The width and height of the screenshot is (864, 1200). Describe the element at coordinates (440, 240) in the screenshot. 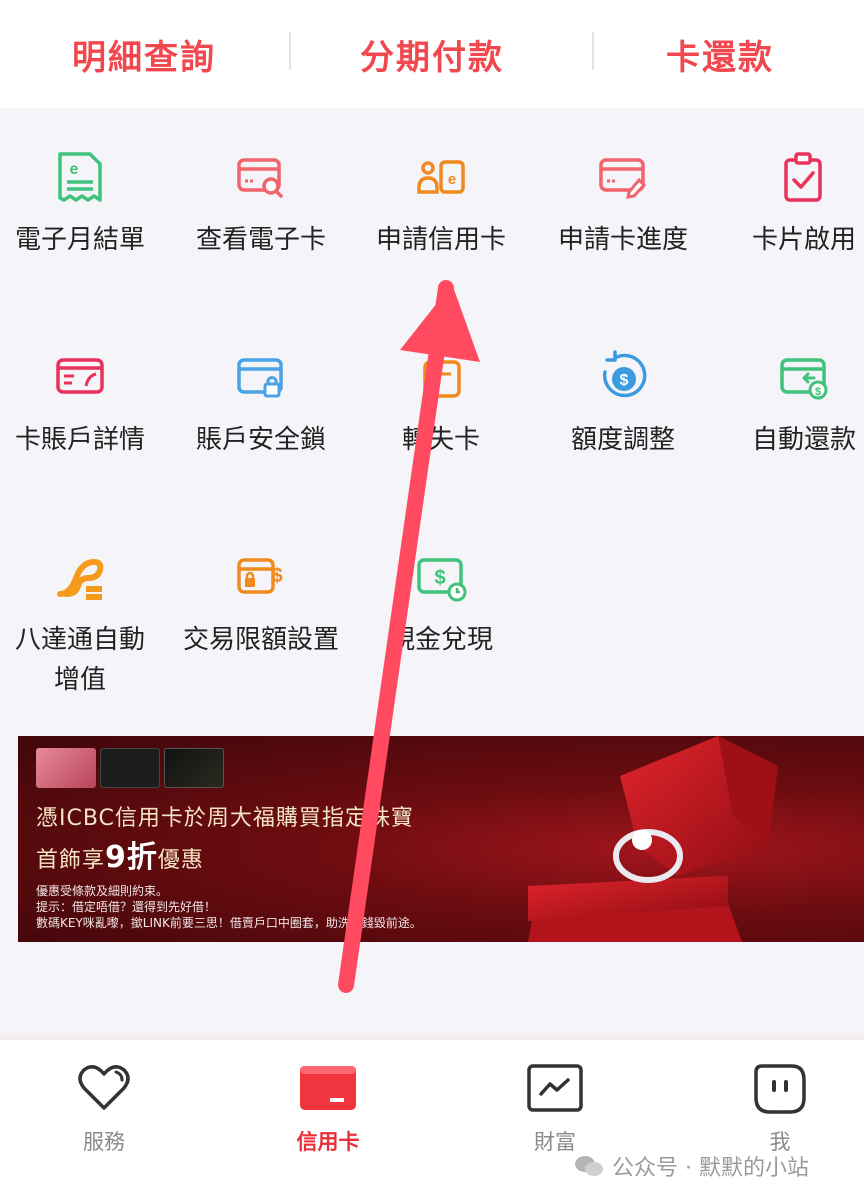

I see `grid-label: 申請信用卡` at that location.